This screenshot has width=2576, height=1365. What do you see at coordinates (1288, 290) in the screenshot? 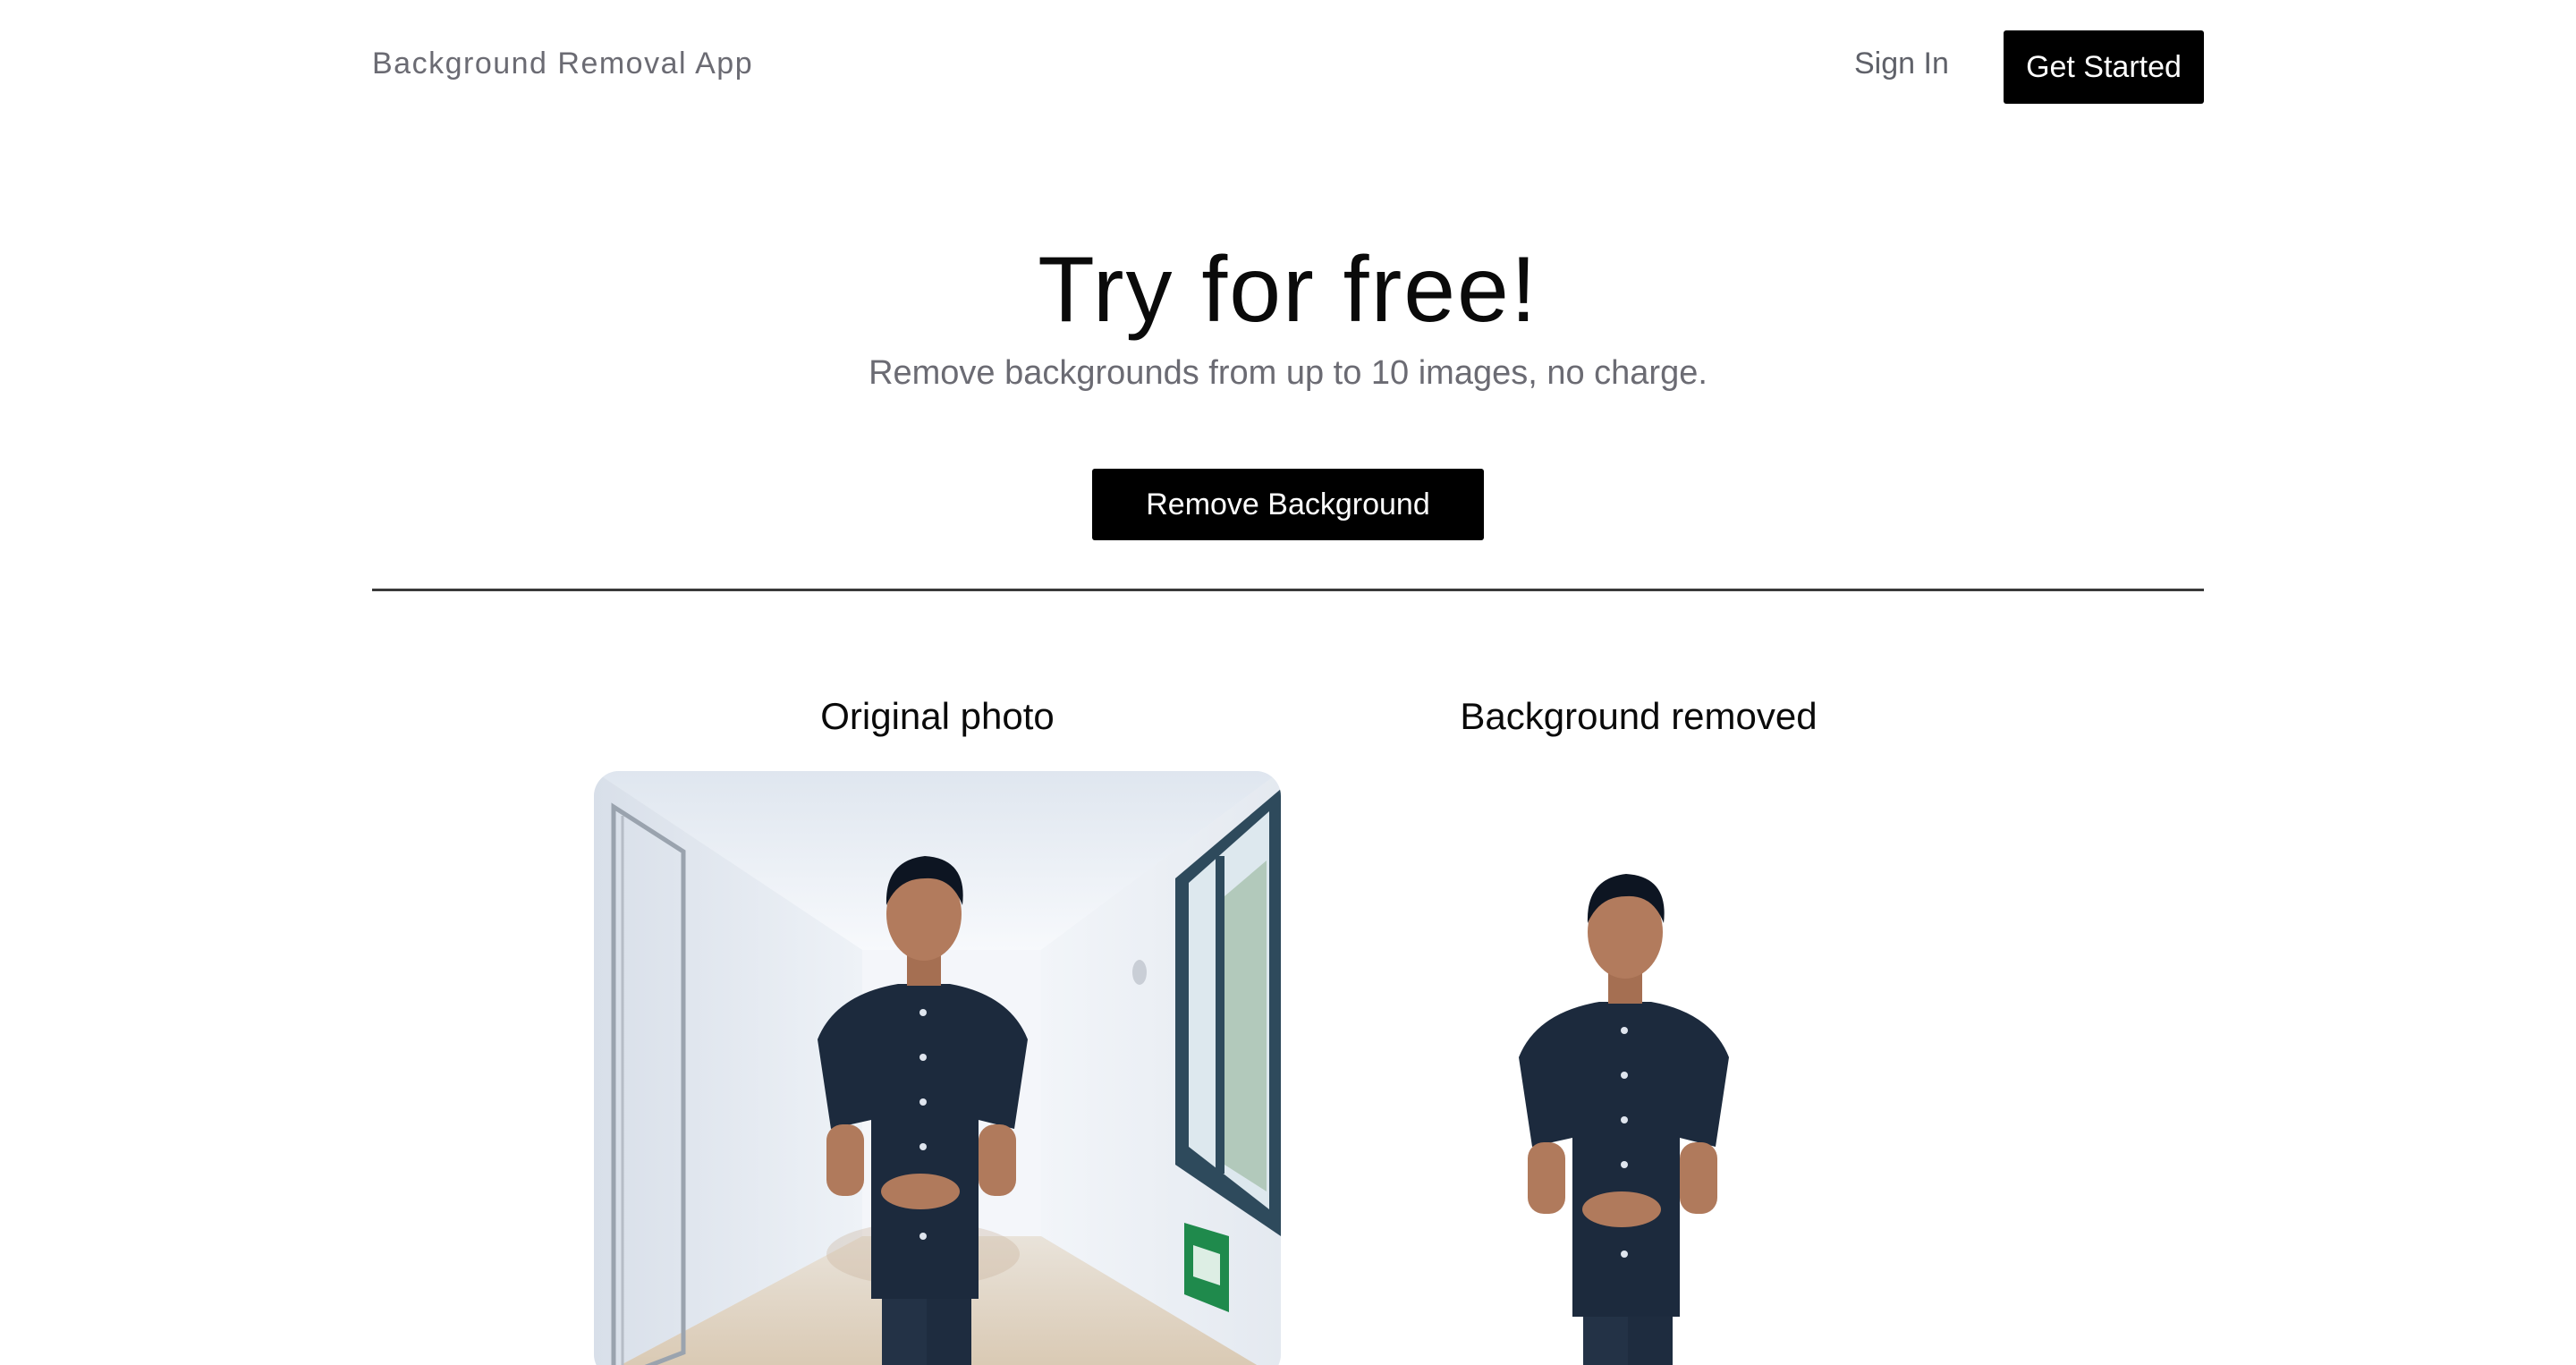
I see `hero-title: Try for free!` at bounding box center [1288, 290].